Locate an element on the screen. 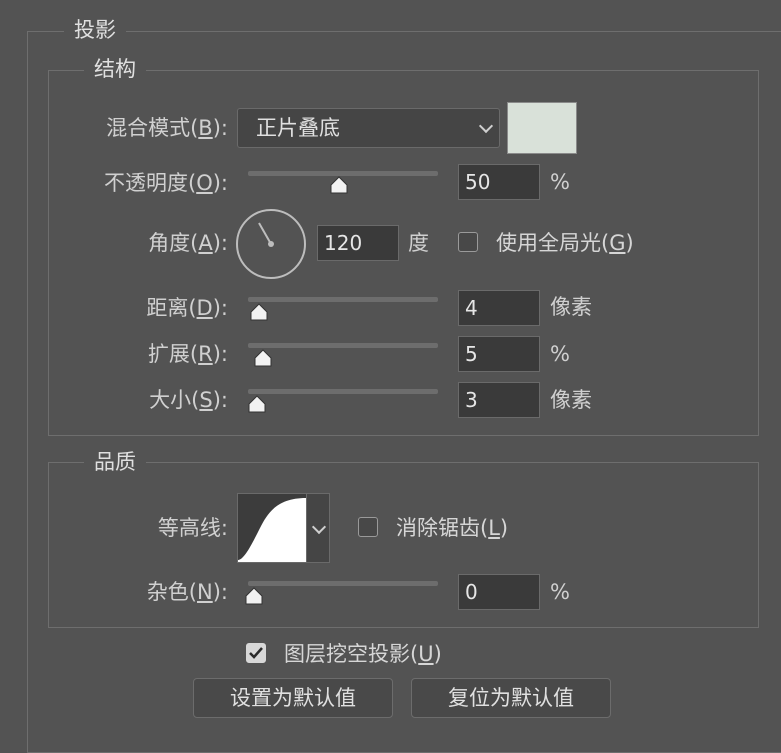 Image resolution: width=781 pixels, height=753 pixels. angle-input: 120 is located at coordinates (358, 243).